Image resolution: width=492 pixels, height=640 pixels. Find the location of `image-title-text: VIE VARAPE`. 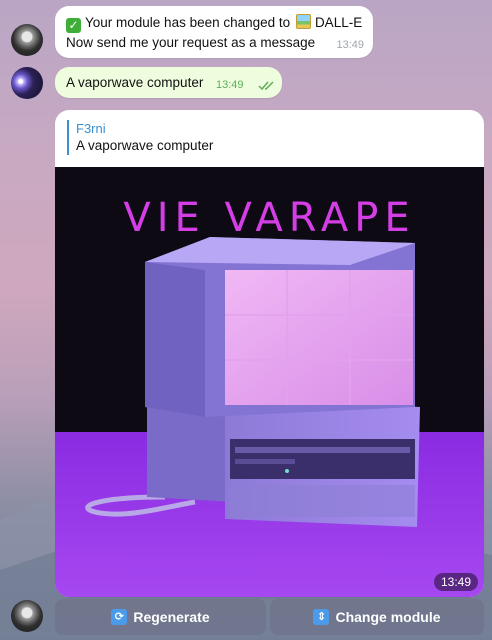

image-title-text: VIE VARAPE is located at coordinates (269, 218).